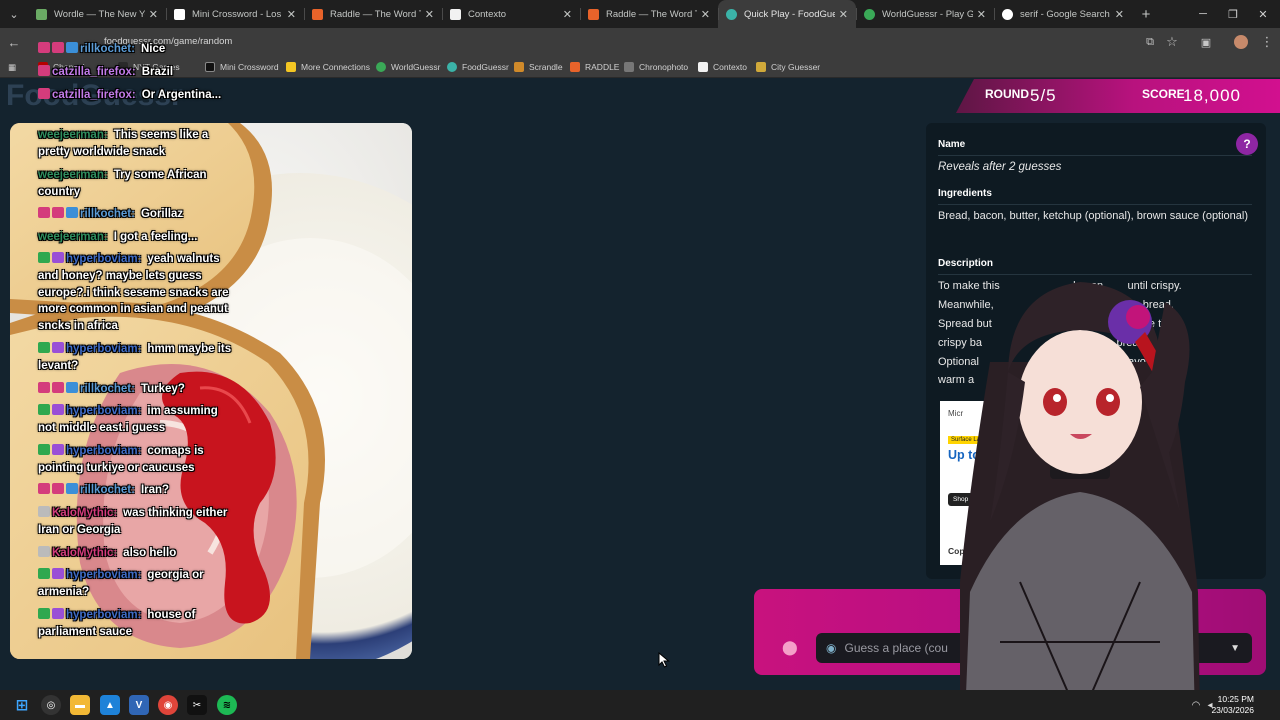  What do you see at coordinates (373, 14) in the screenshot?
I see `tab-raddle: Raddle — The Word Tran ✕` at bounding box center [373, 14].